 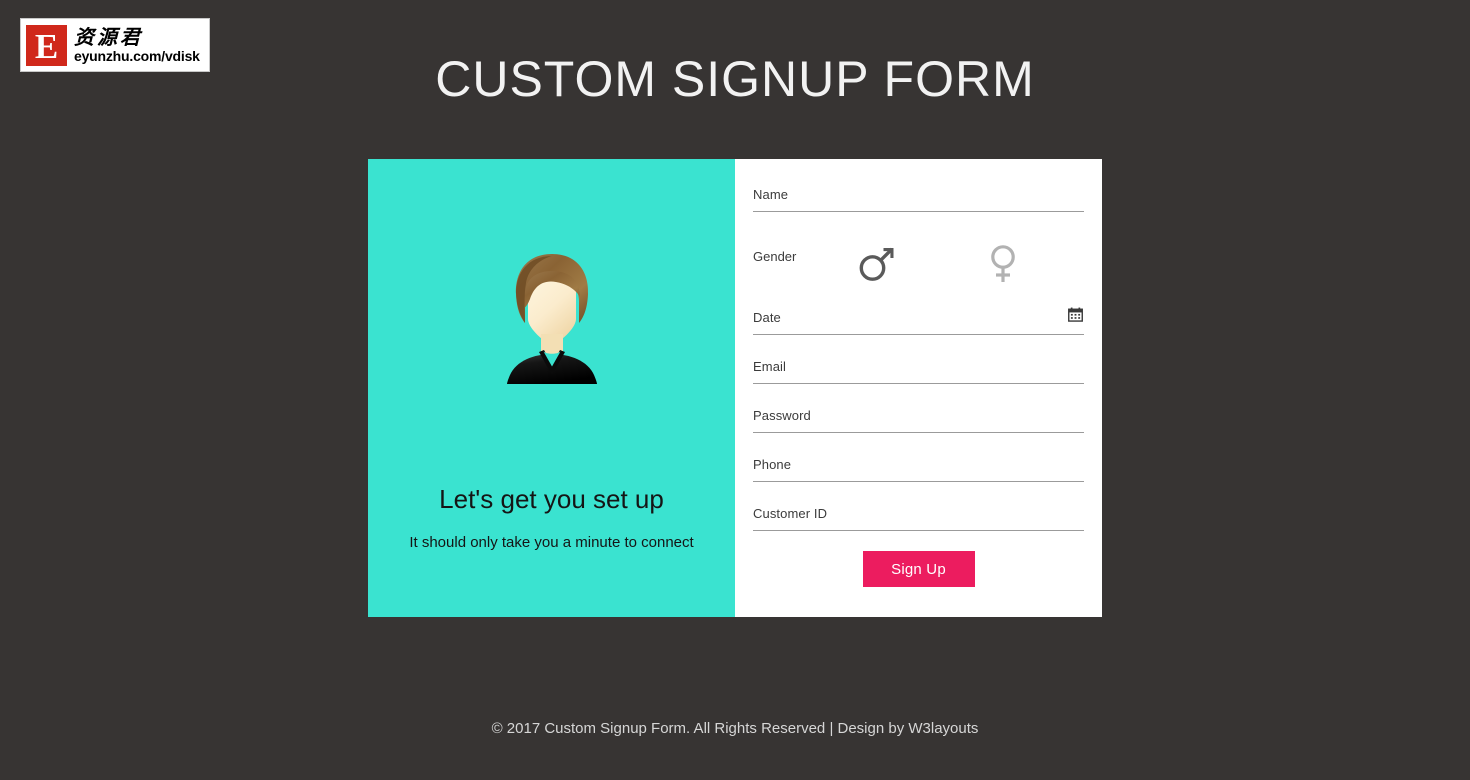 I want to click on gender-option-male, so click(x=877, y=263).